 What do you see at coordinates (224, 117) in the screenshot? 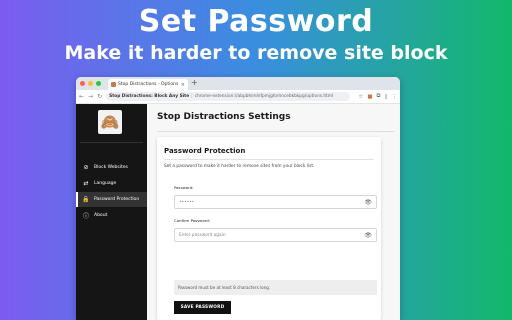
I see `page-title: Stop Distractions Settings` at bounding box center [224, 117].